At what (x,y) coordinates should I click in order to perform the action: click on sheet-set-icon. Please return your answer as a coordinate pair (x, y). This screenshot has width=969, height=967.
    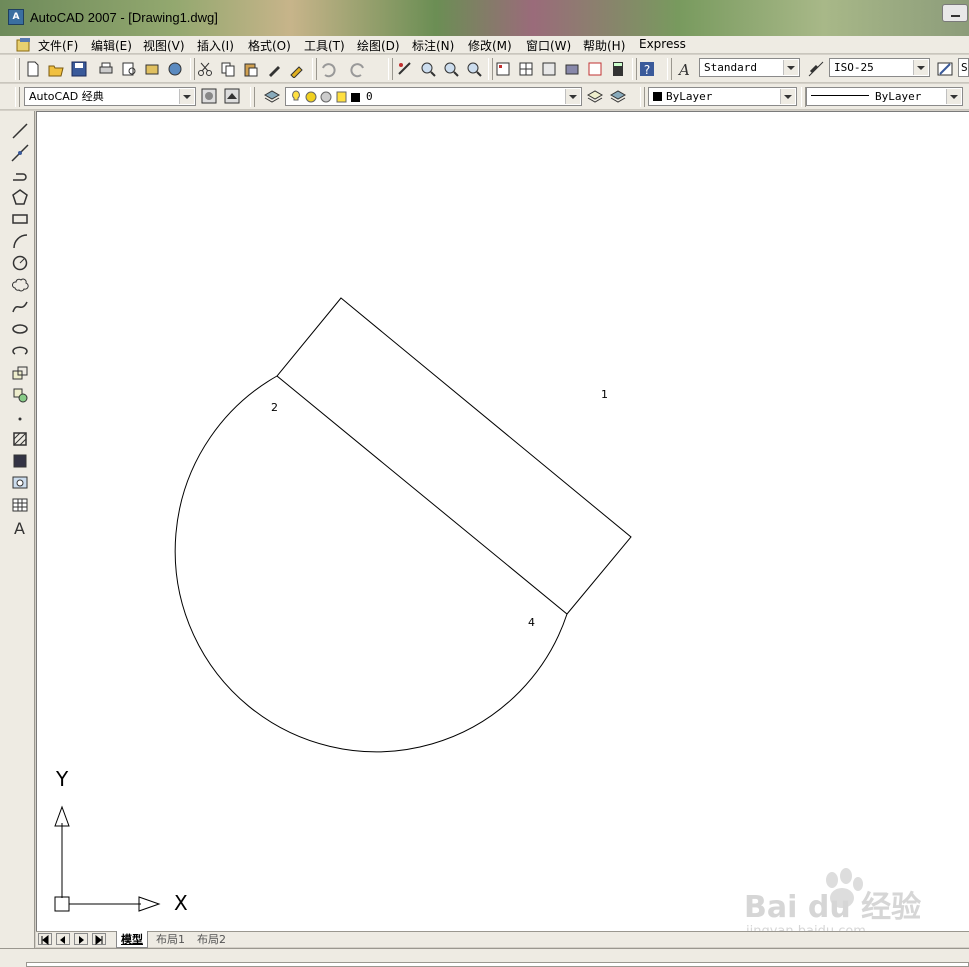
    Looking at the image, I should click on (572, 69).